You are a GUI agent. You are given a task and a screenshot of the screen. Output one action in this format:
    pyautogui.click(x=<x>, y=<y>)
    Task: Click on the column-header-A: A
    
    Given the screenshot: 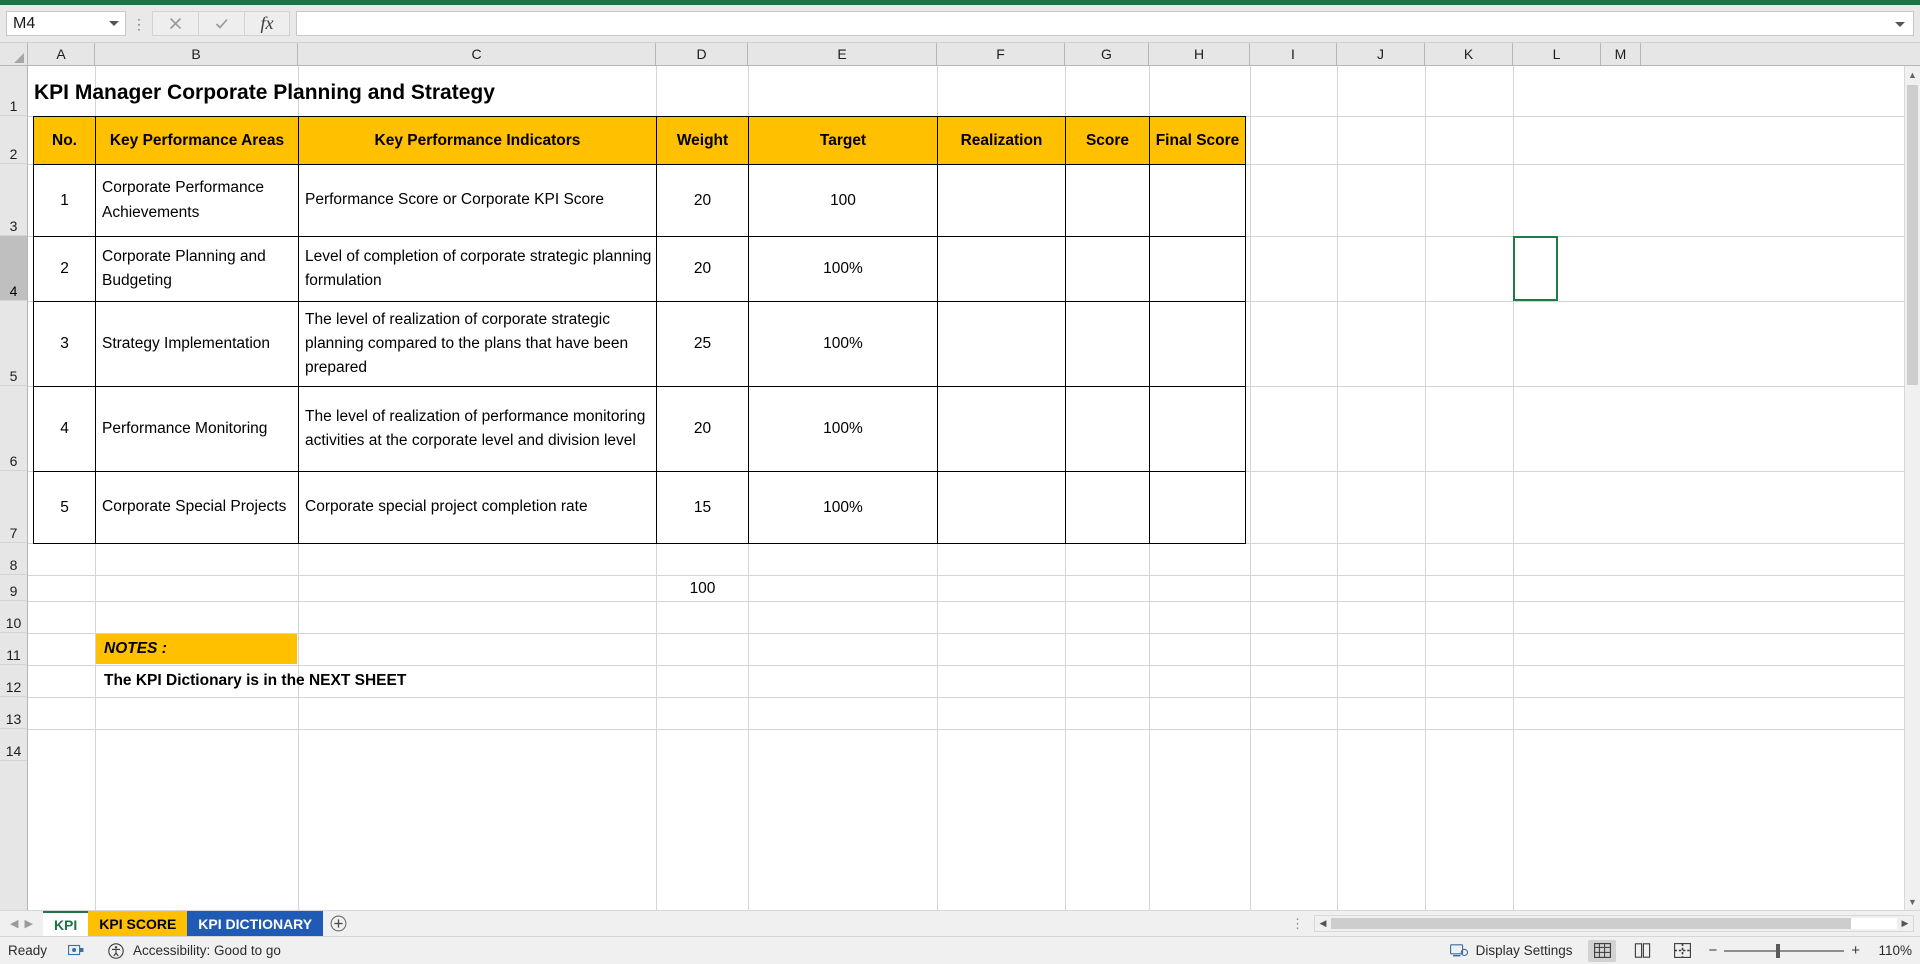 What is the action you would take?
    pyautogui.click(x=61, y=54)
    